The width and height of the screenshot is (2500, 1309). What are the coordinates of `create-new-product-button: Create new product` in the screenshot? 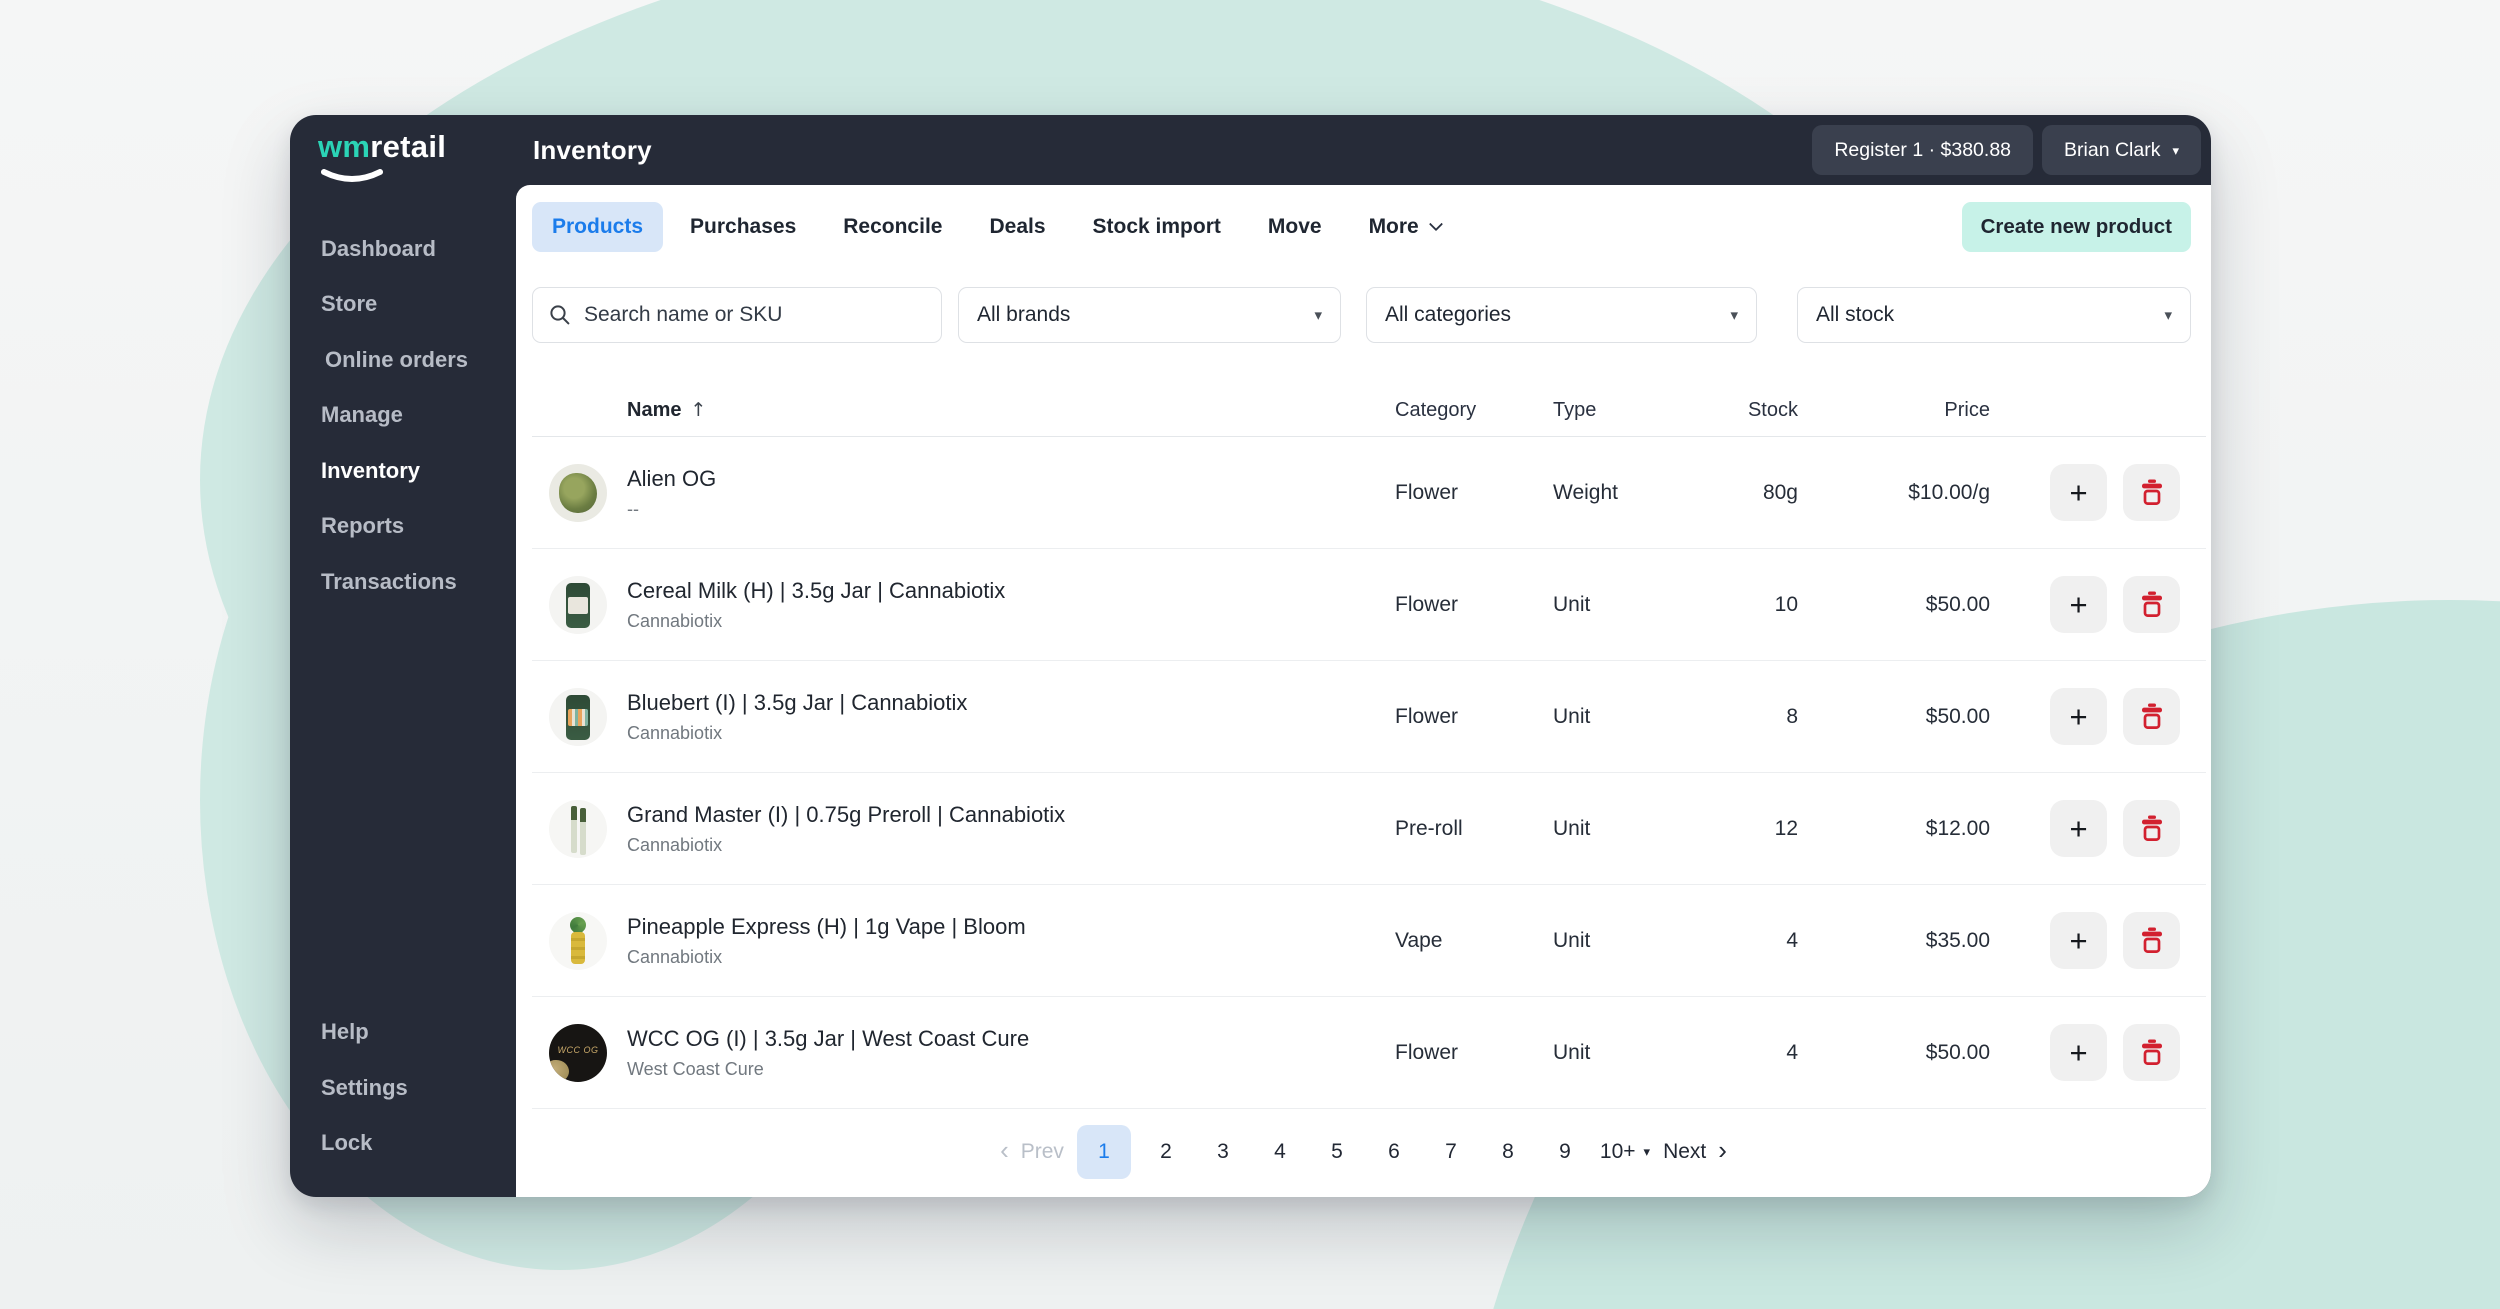 It's located at (2076, 227).